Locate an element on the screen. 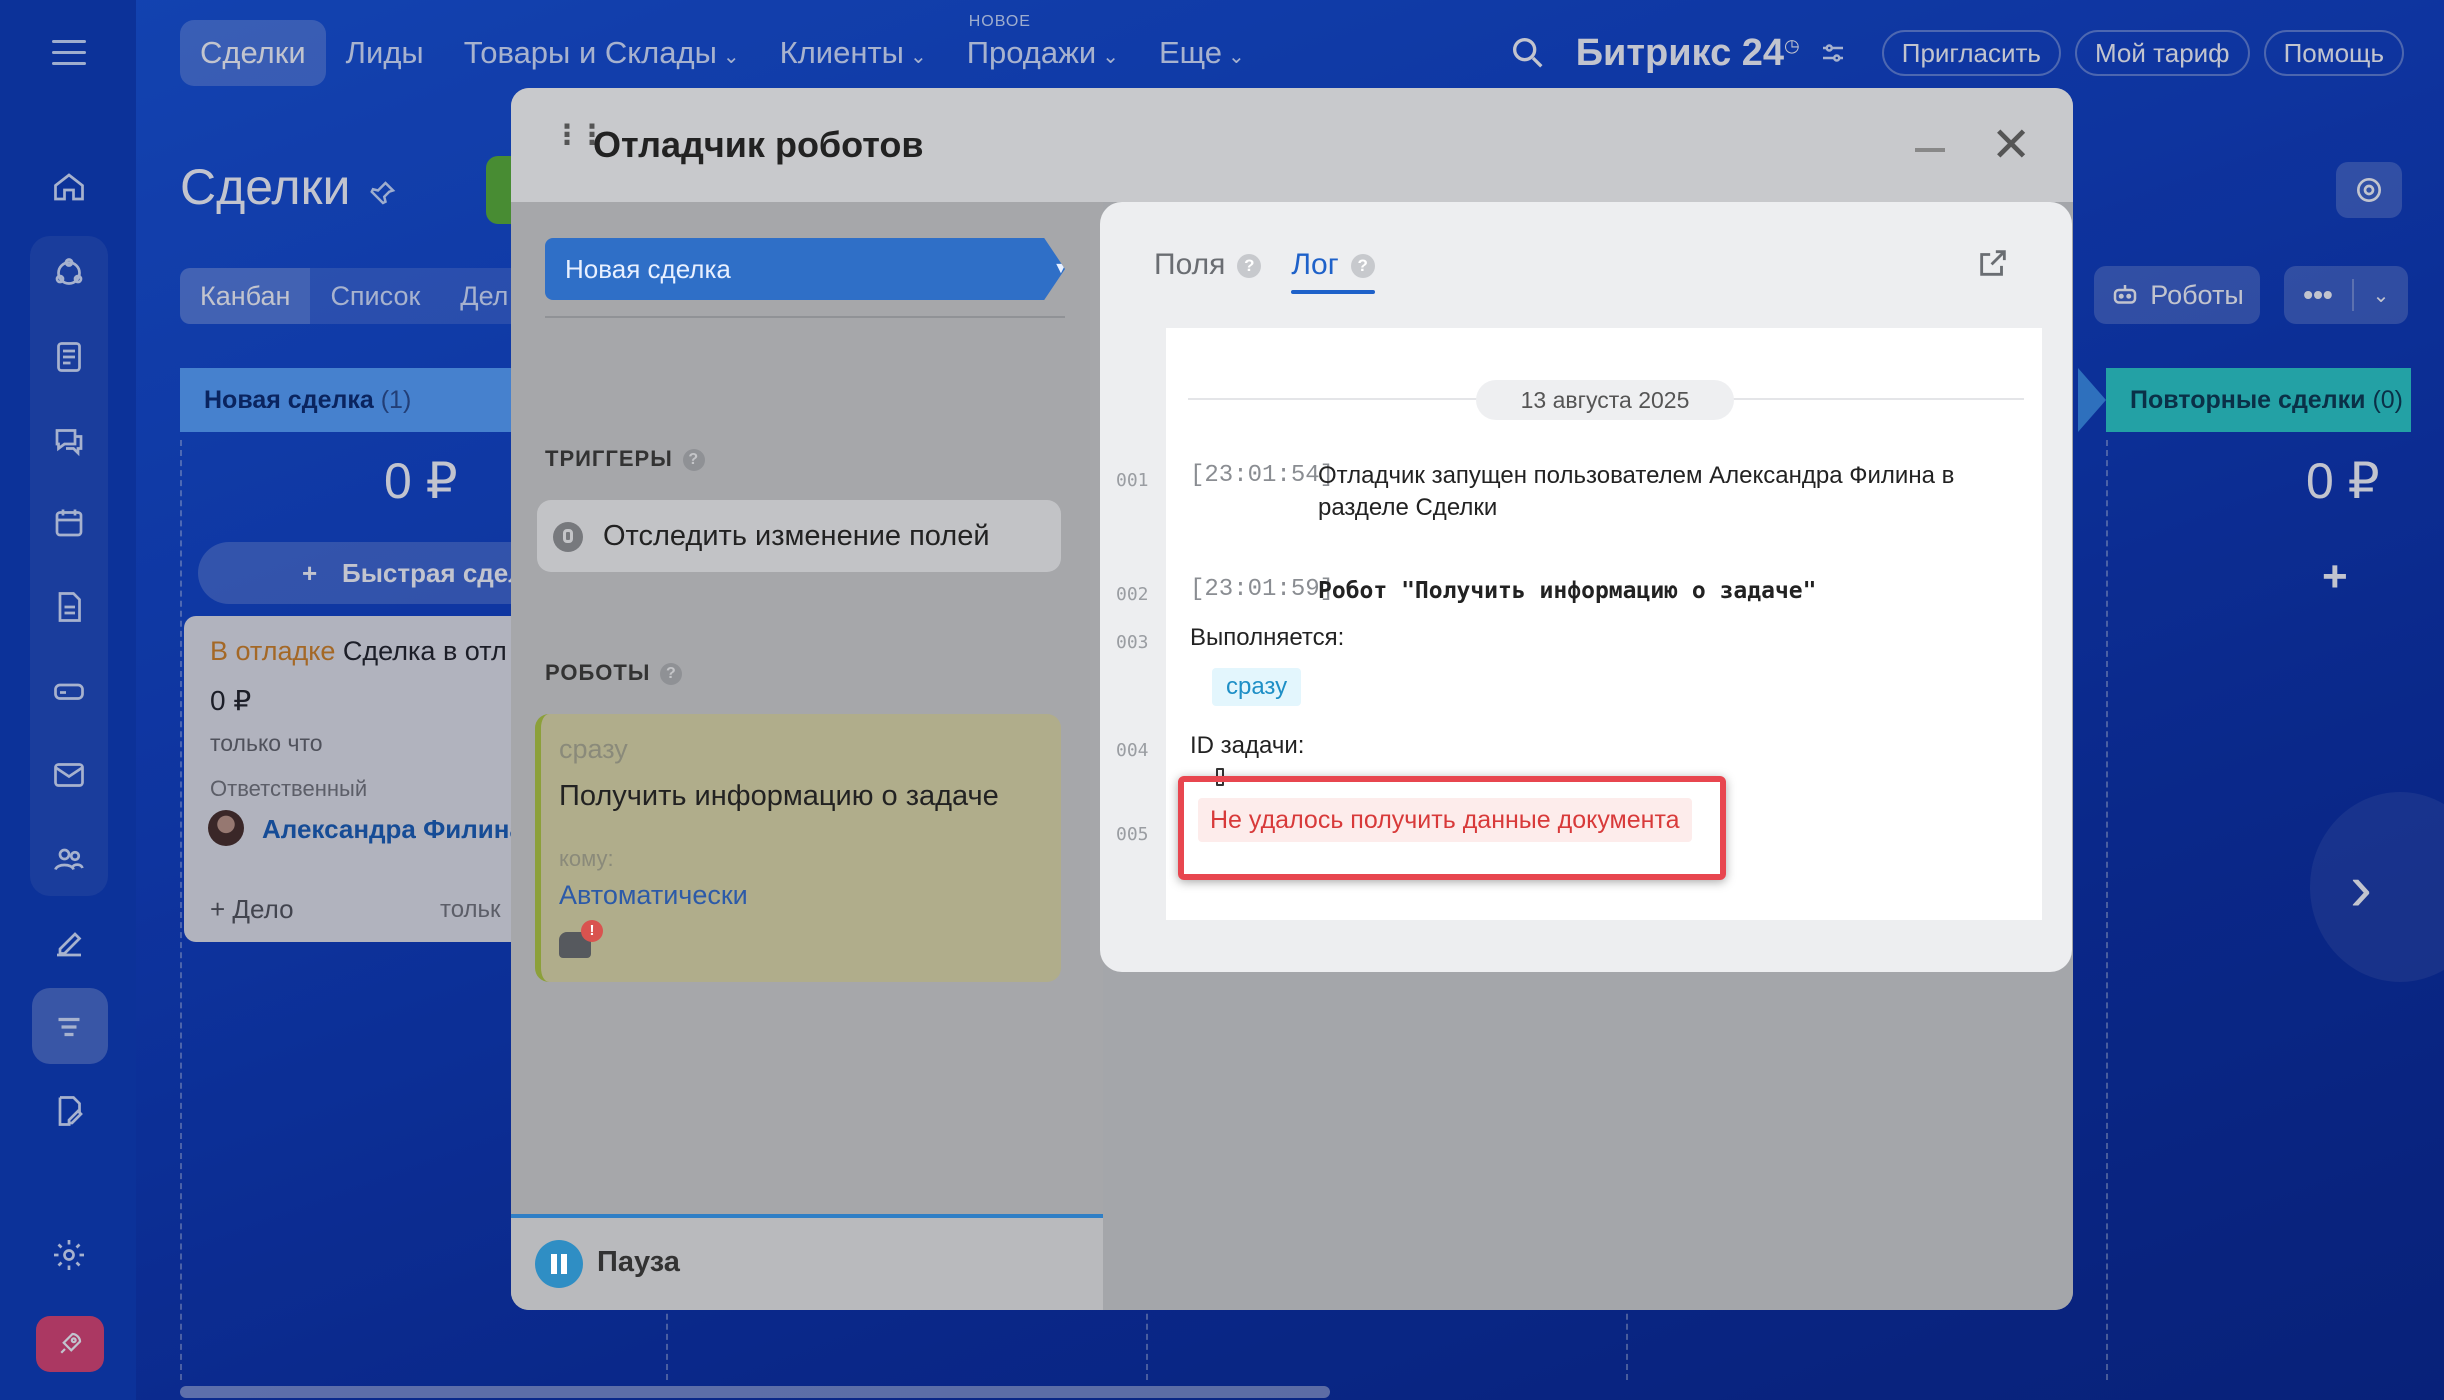 This screenshot has width=2444, height=1400. log-line-number: 003 is located at coordinates (1132, 642).